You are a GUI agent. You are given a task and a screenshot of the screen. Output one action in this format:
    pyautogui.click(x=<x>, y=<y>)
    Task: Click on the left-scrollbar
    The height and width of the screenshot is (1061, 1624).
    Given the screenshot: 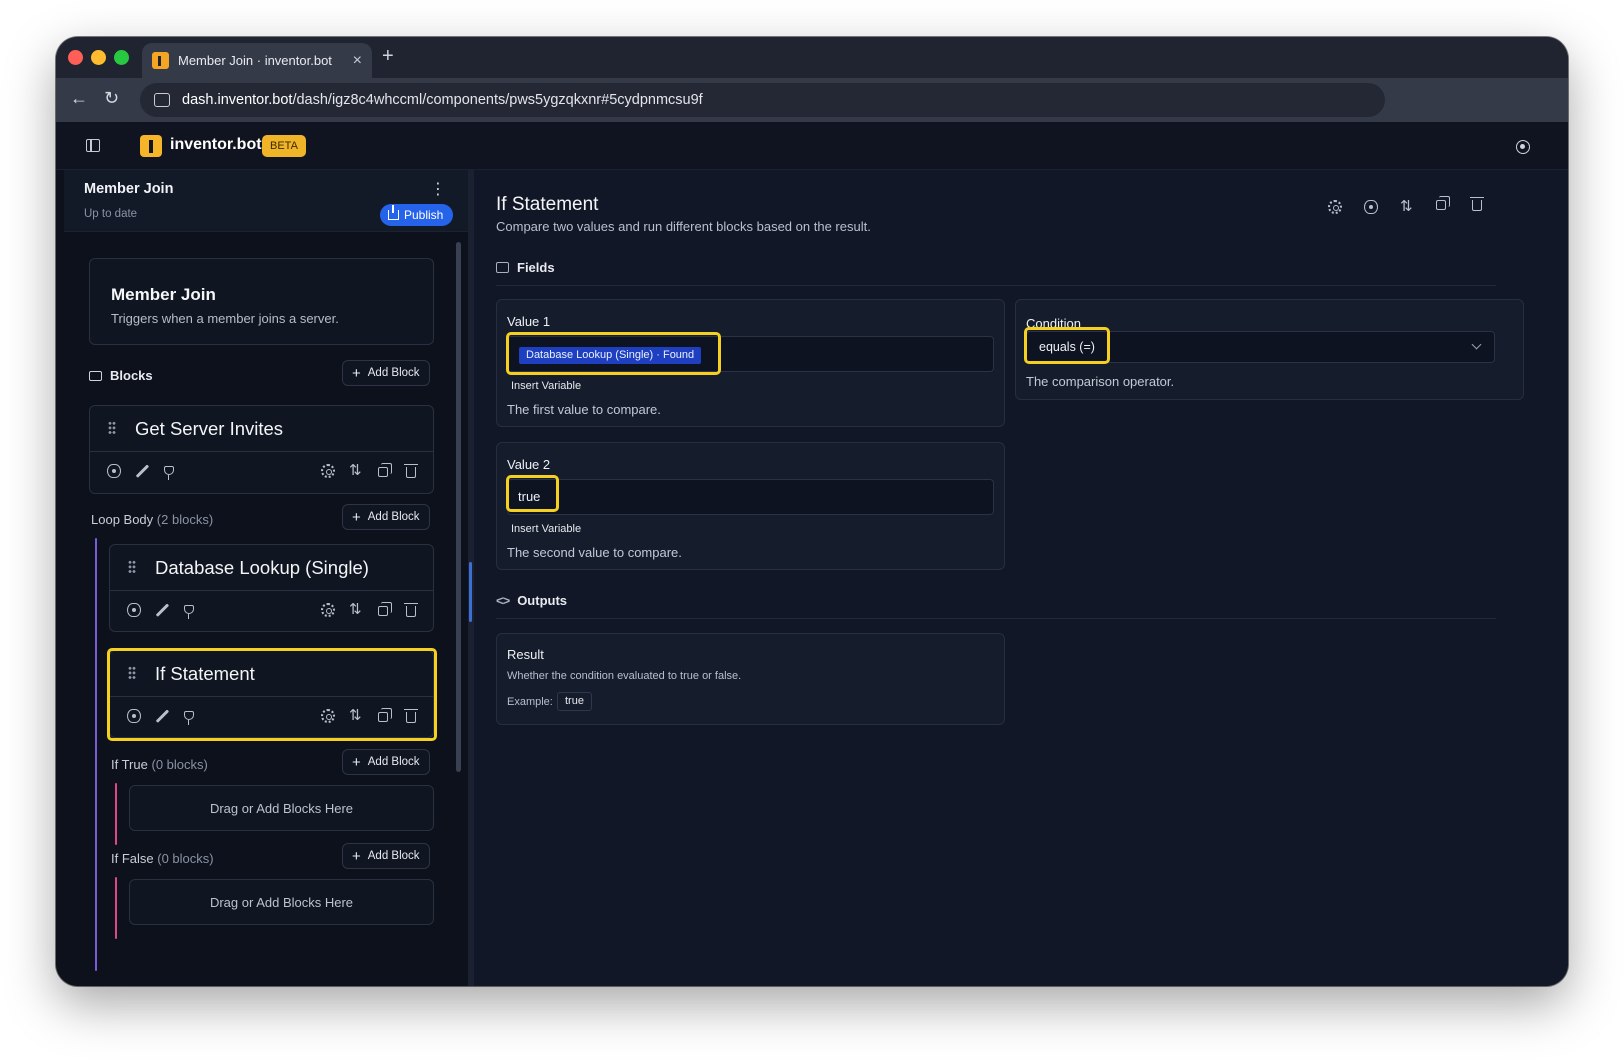 What is the action you would take?
    pyautogui.click(x=458, y=507)
    